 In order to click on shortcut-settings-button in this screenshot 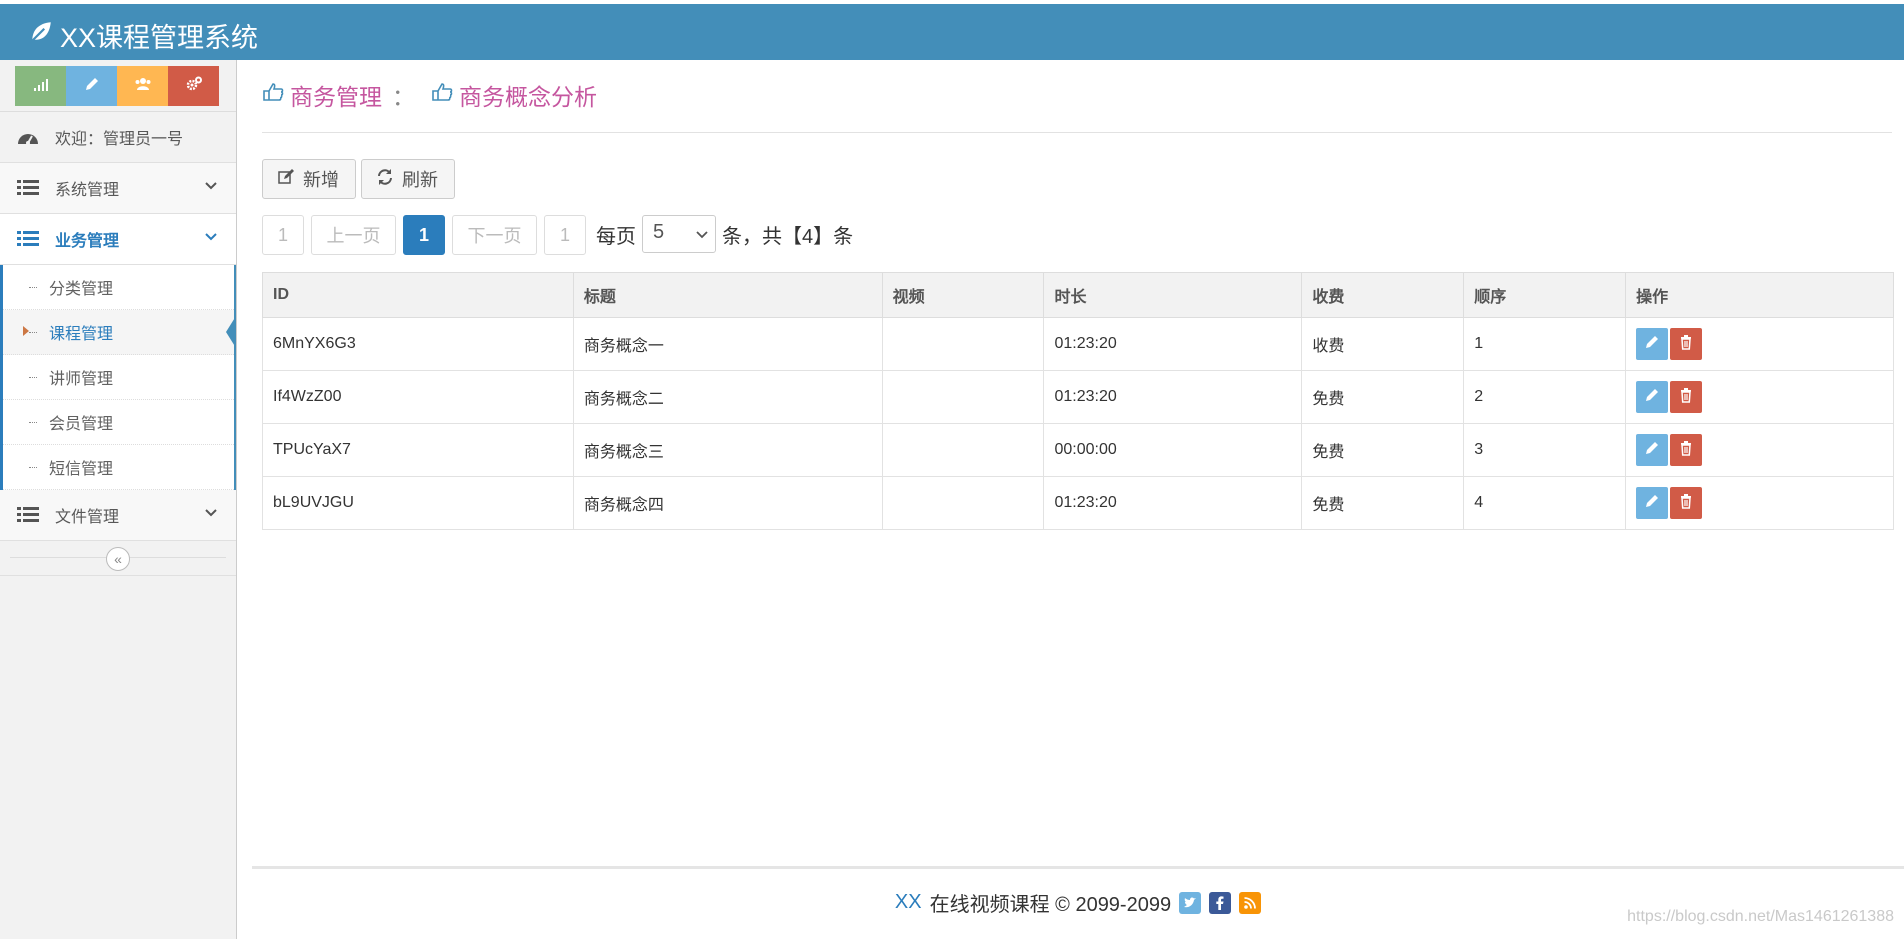, I will do `click(193, 86)`.